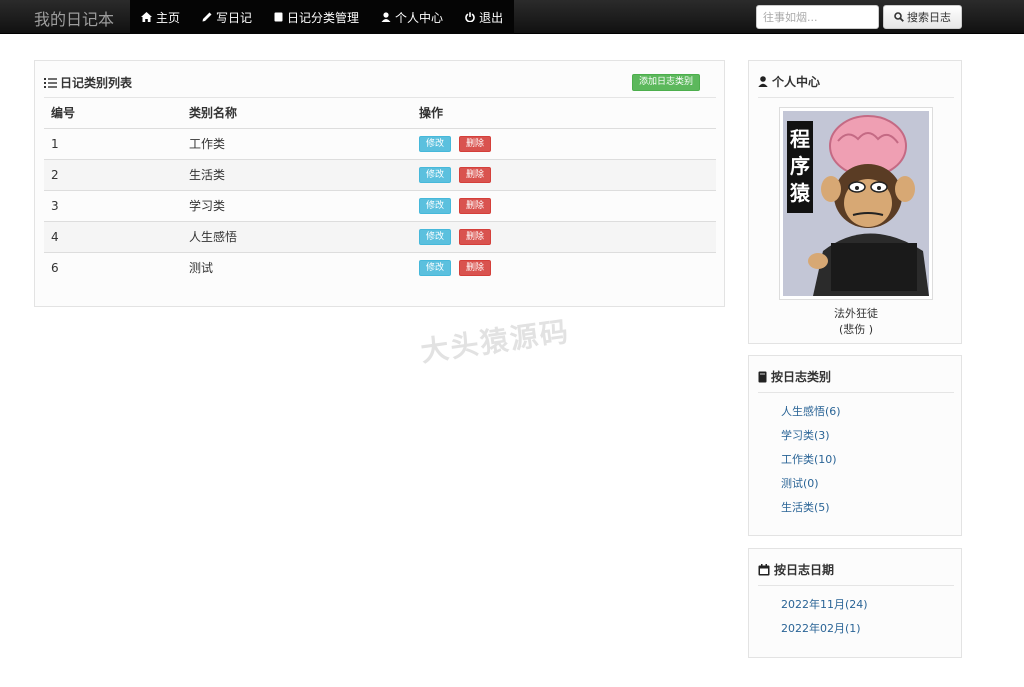 The image size is (1024, 687). I want to click on category-link: 生活类(5), so click(811, 513).